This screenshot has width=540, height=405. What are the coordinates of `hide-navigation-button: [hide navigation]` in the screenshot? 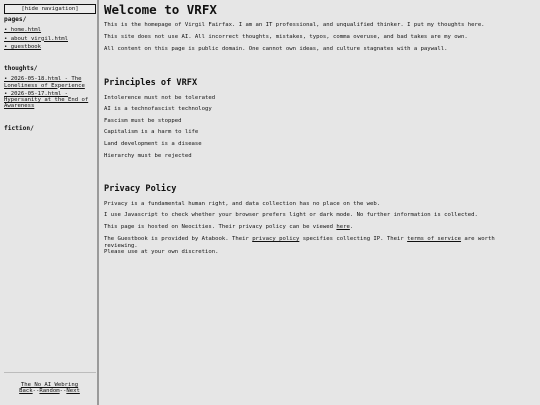 It's located at (50, 9).